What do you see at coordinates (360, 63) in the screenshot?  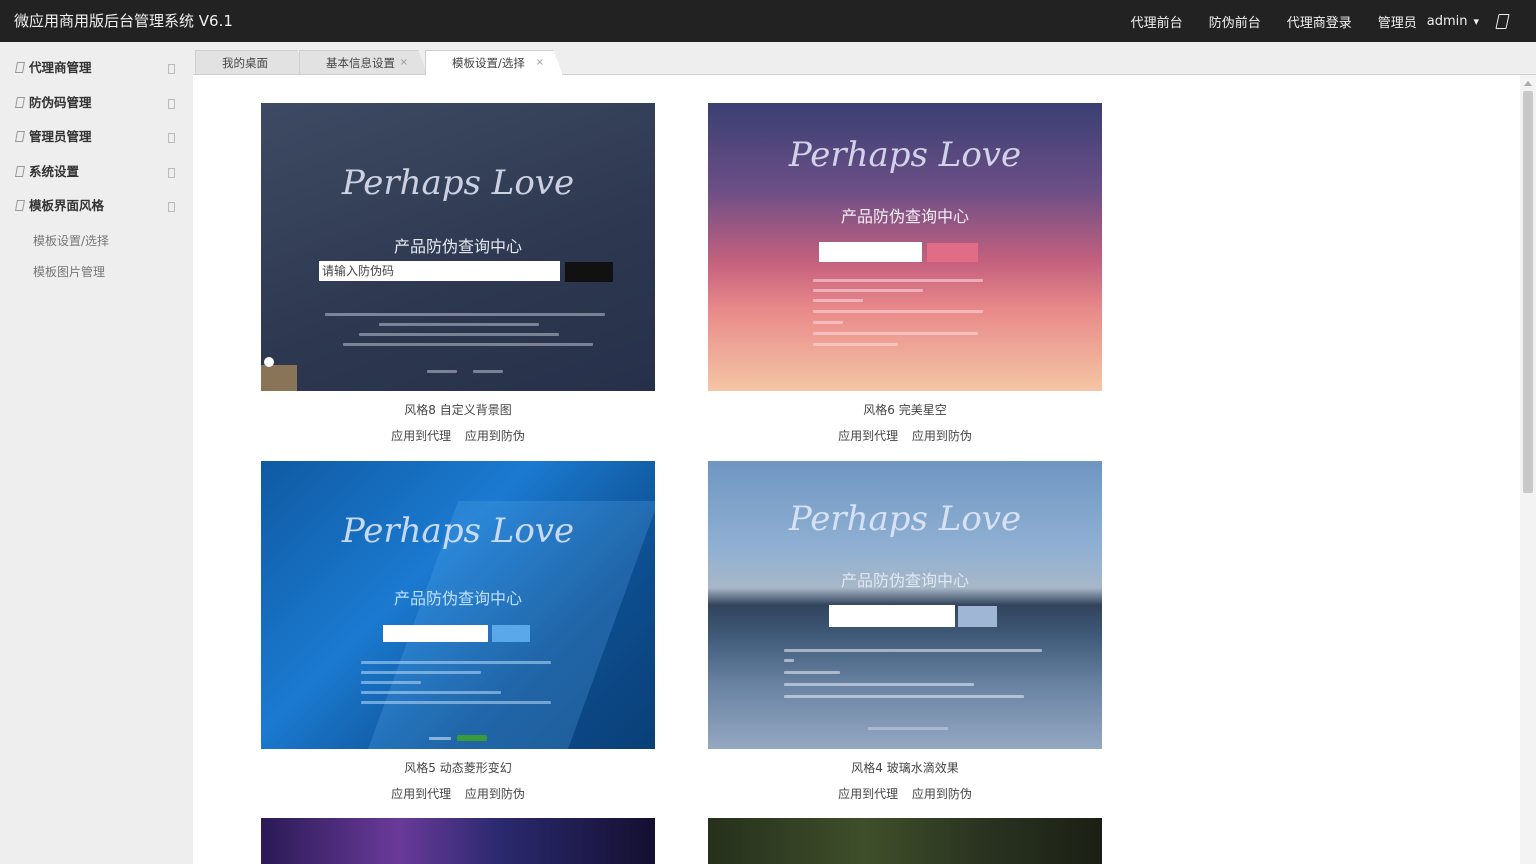 I see `tab-label: 基本信息设置` at bounding box center [360, 63].